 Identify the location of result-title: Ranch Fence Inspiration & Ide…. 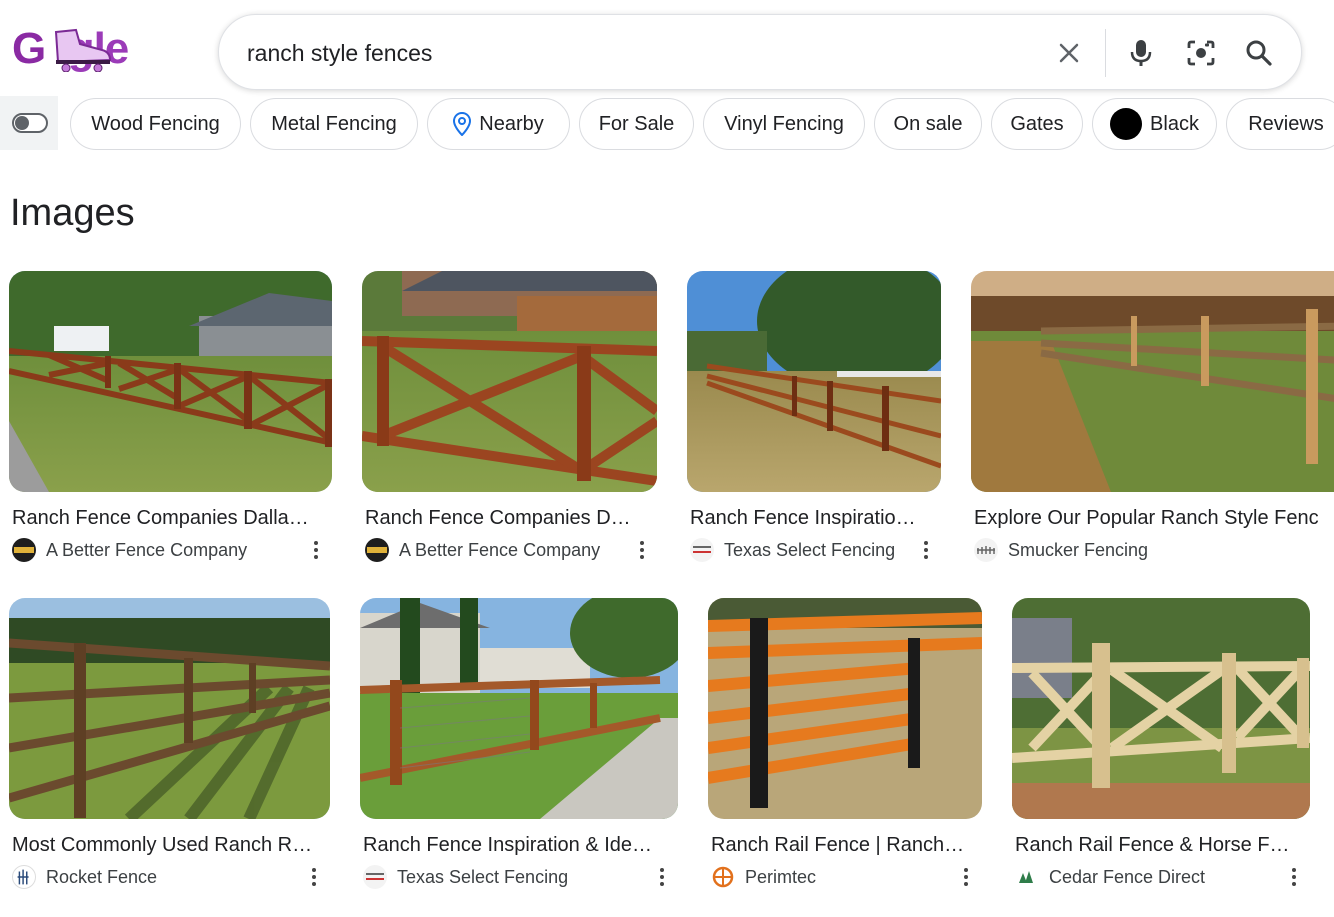
(516, 845).